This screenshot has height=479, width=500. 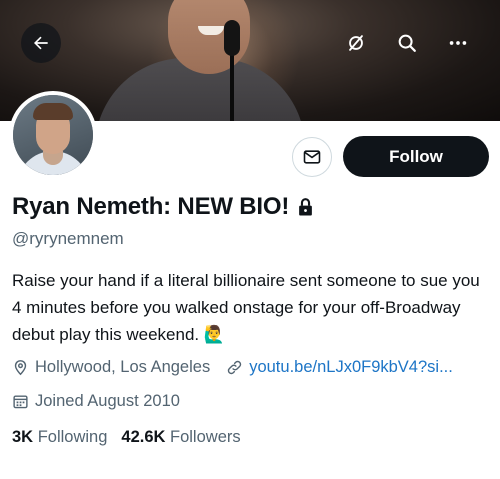 I want to click on search-button, so click(x=407, y=43).